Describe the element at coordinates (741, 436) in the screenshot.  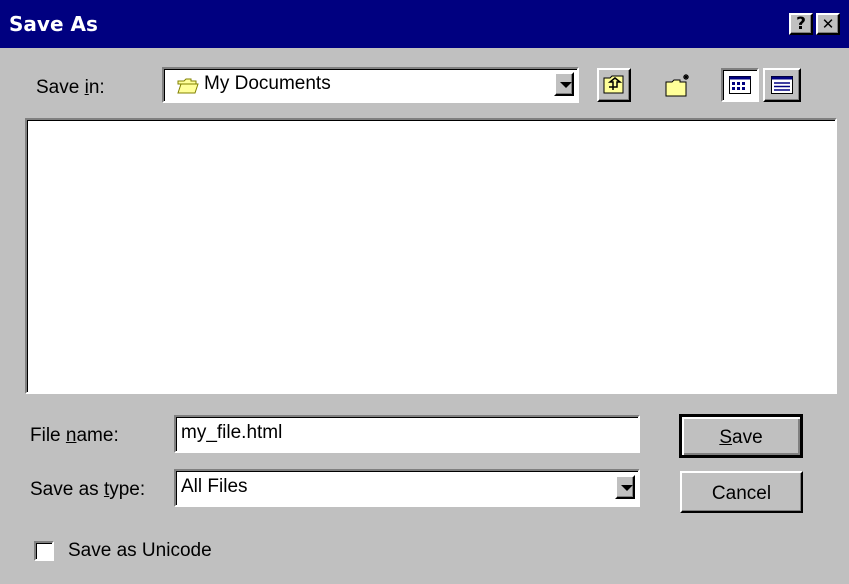
I see `save-button: Save` at that location.